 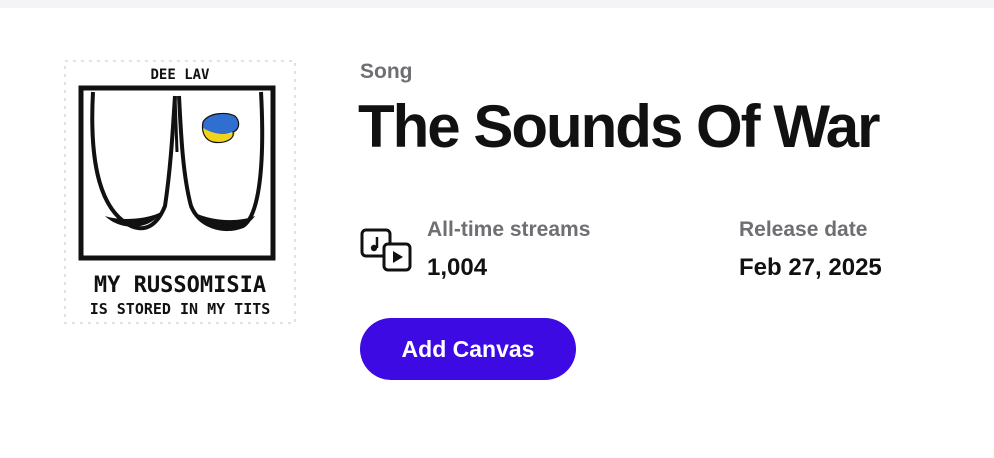 I want to click on top-bar, so click(x=497, y=4).